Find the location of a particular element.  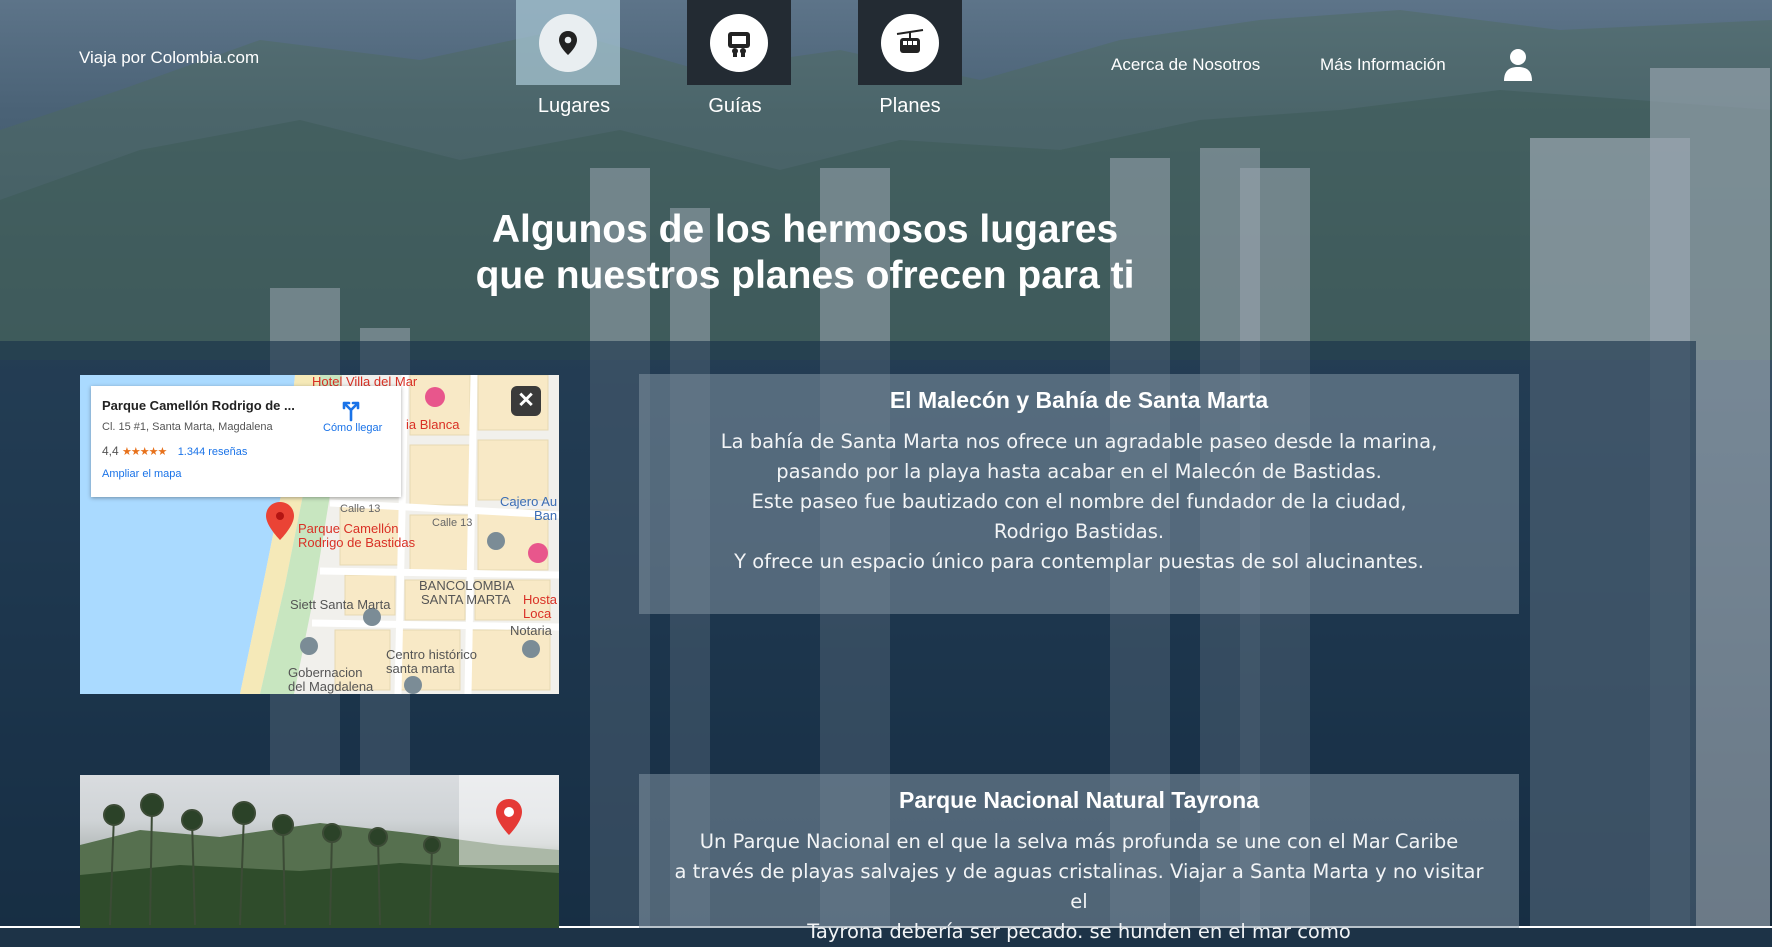

map-label-hostal-1: Hosta is located at coordinates (540, 599).